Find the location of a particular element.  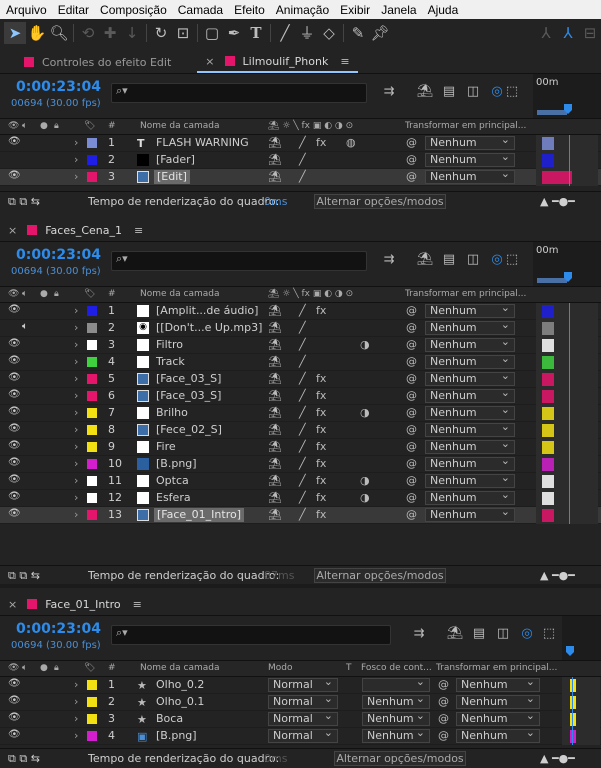

current-time-indicator is located at coordinates (569, 413).